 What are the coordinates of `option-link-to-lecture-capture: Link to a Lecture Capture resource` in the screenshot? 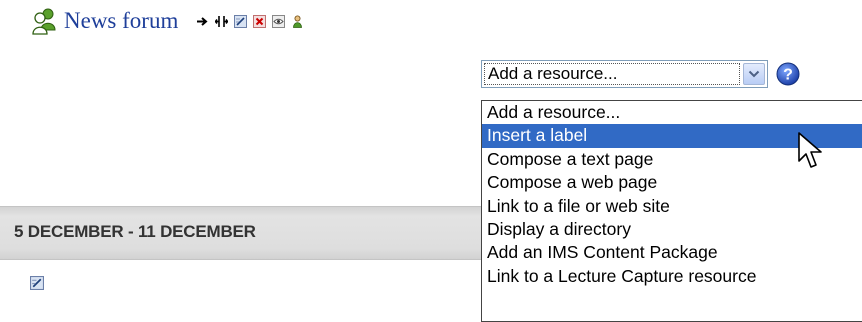 It's located at (672, 276).